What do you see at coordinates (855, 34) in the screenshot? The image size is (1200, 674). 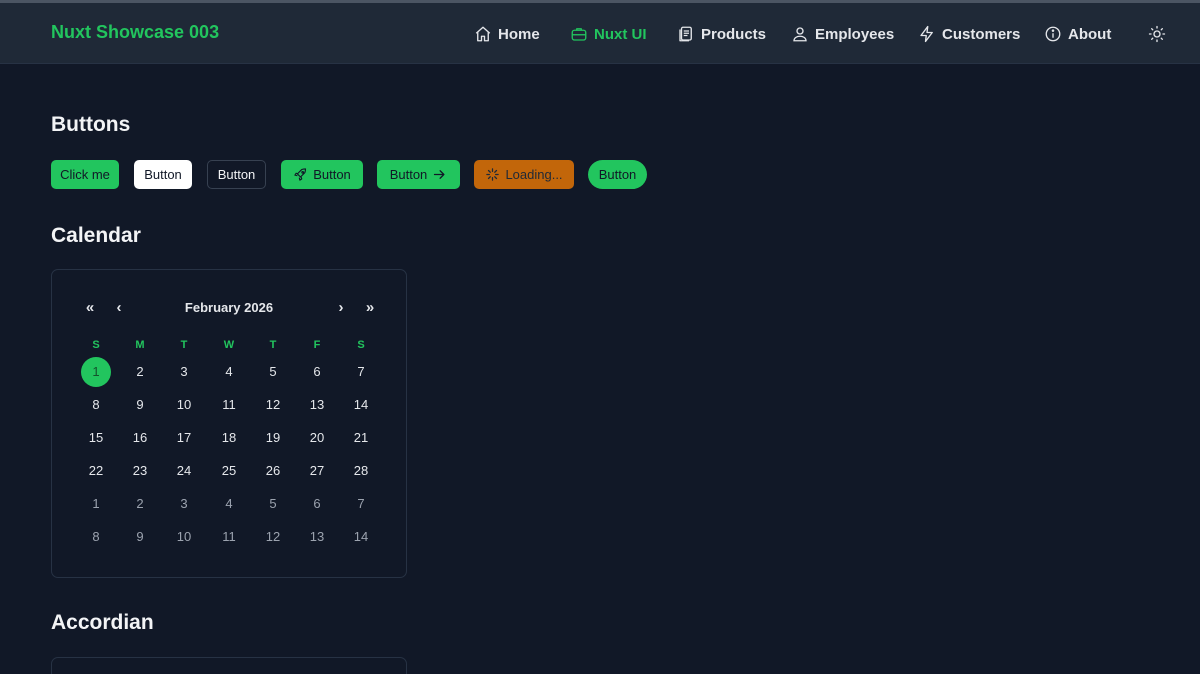 I see `nav-employees-label: Employees` at bounding box center [855, 34].